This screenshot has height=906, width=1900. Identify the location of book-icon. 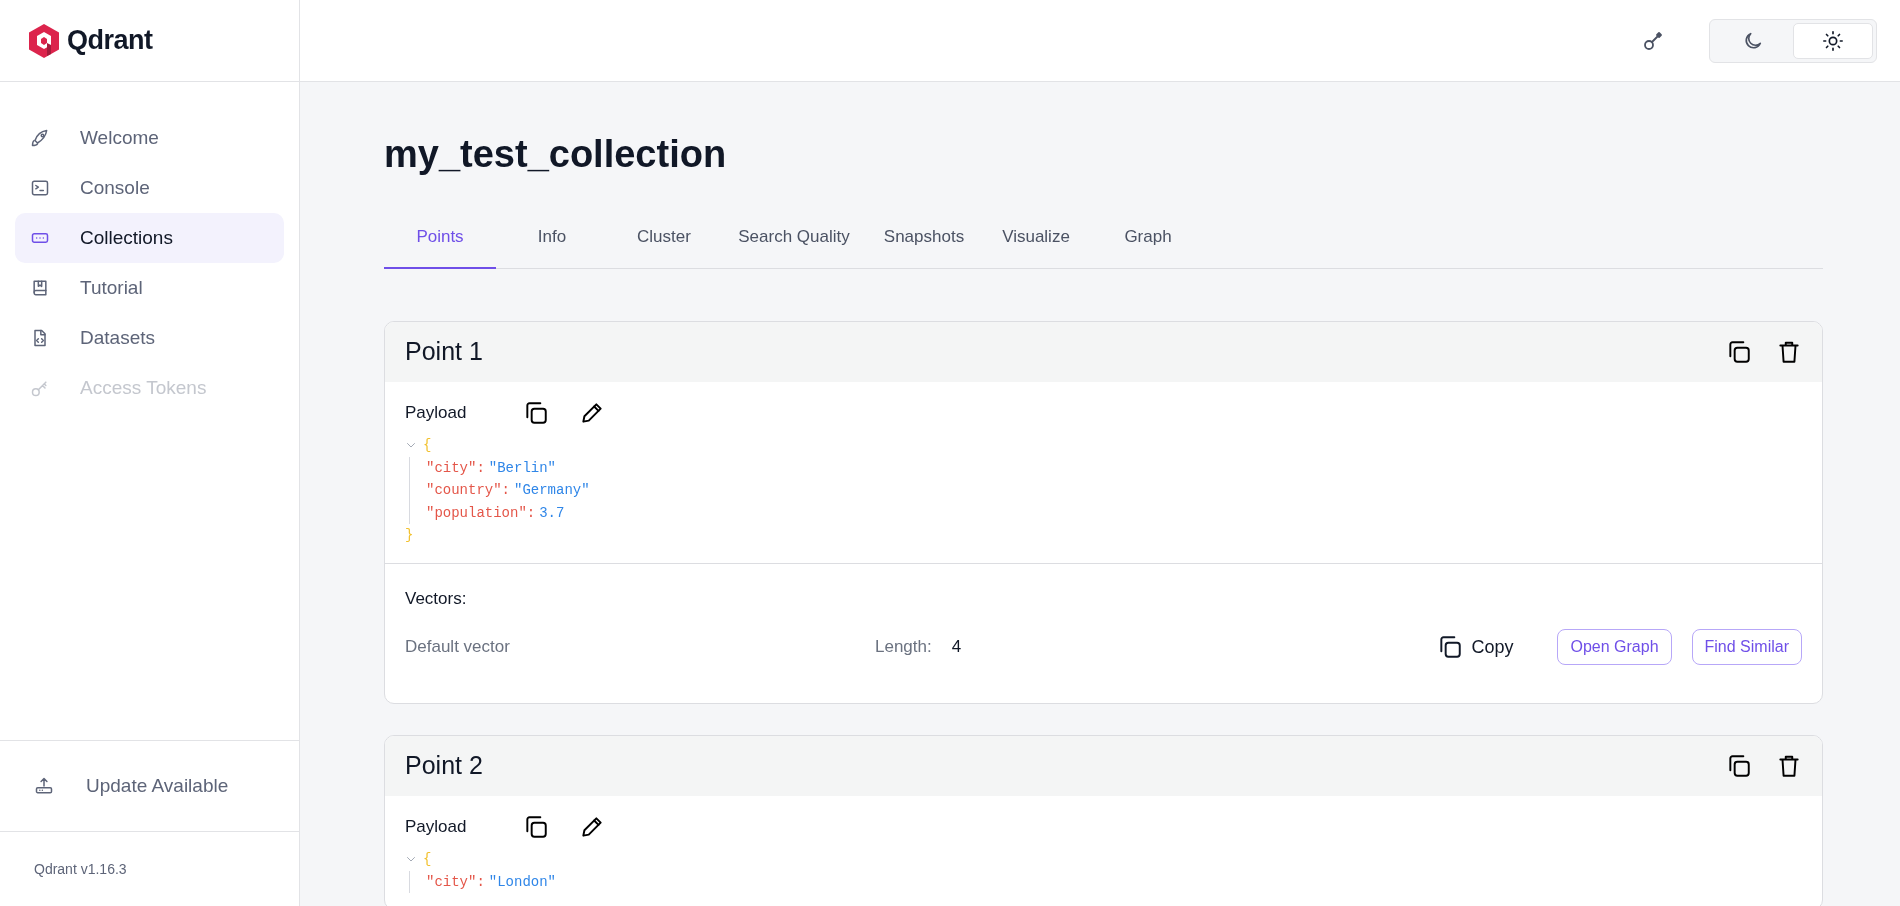
(40, 288).